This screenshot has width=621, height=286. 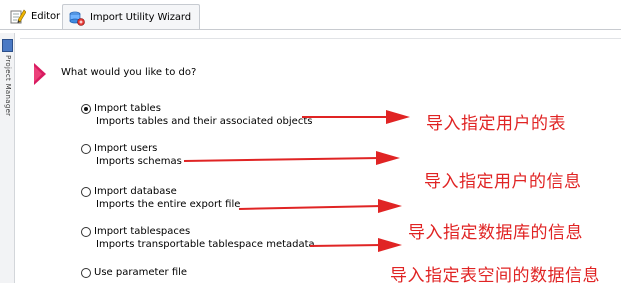 What do you see at coordinates (310, 29) in the screenshot?
I see `tab-divider` at bounding box center [310, 29].